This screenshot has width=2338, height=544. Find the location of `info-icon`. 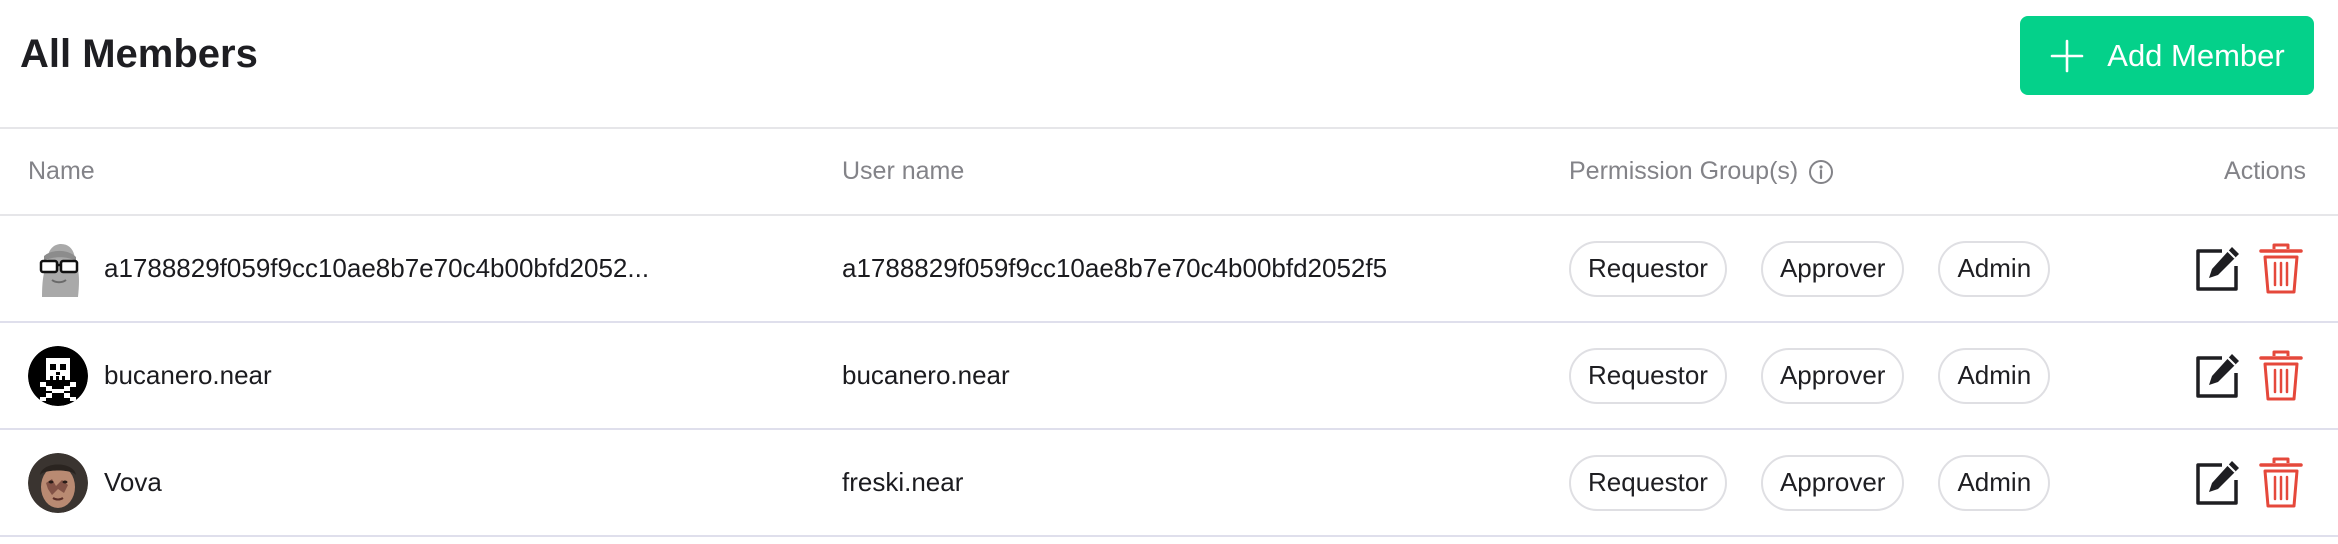

info-icon is located at coordinates (1821, 172).